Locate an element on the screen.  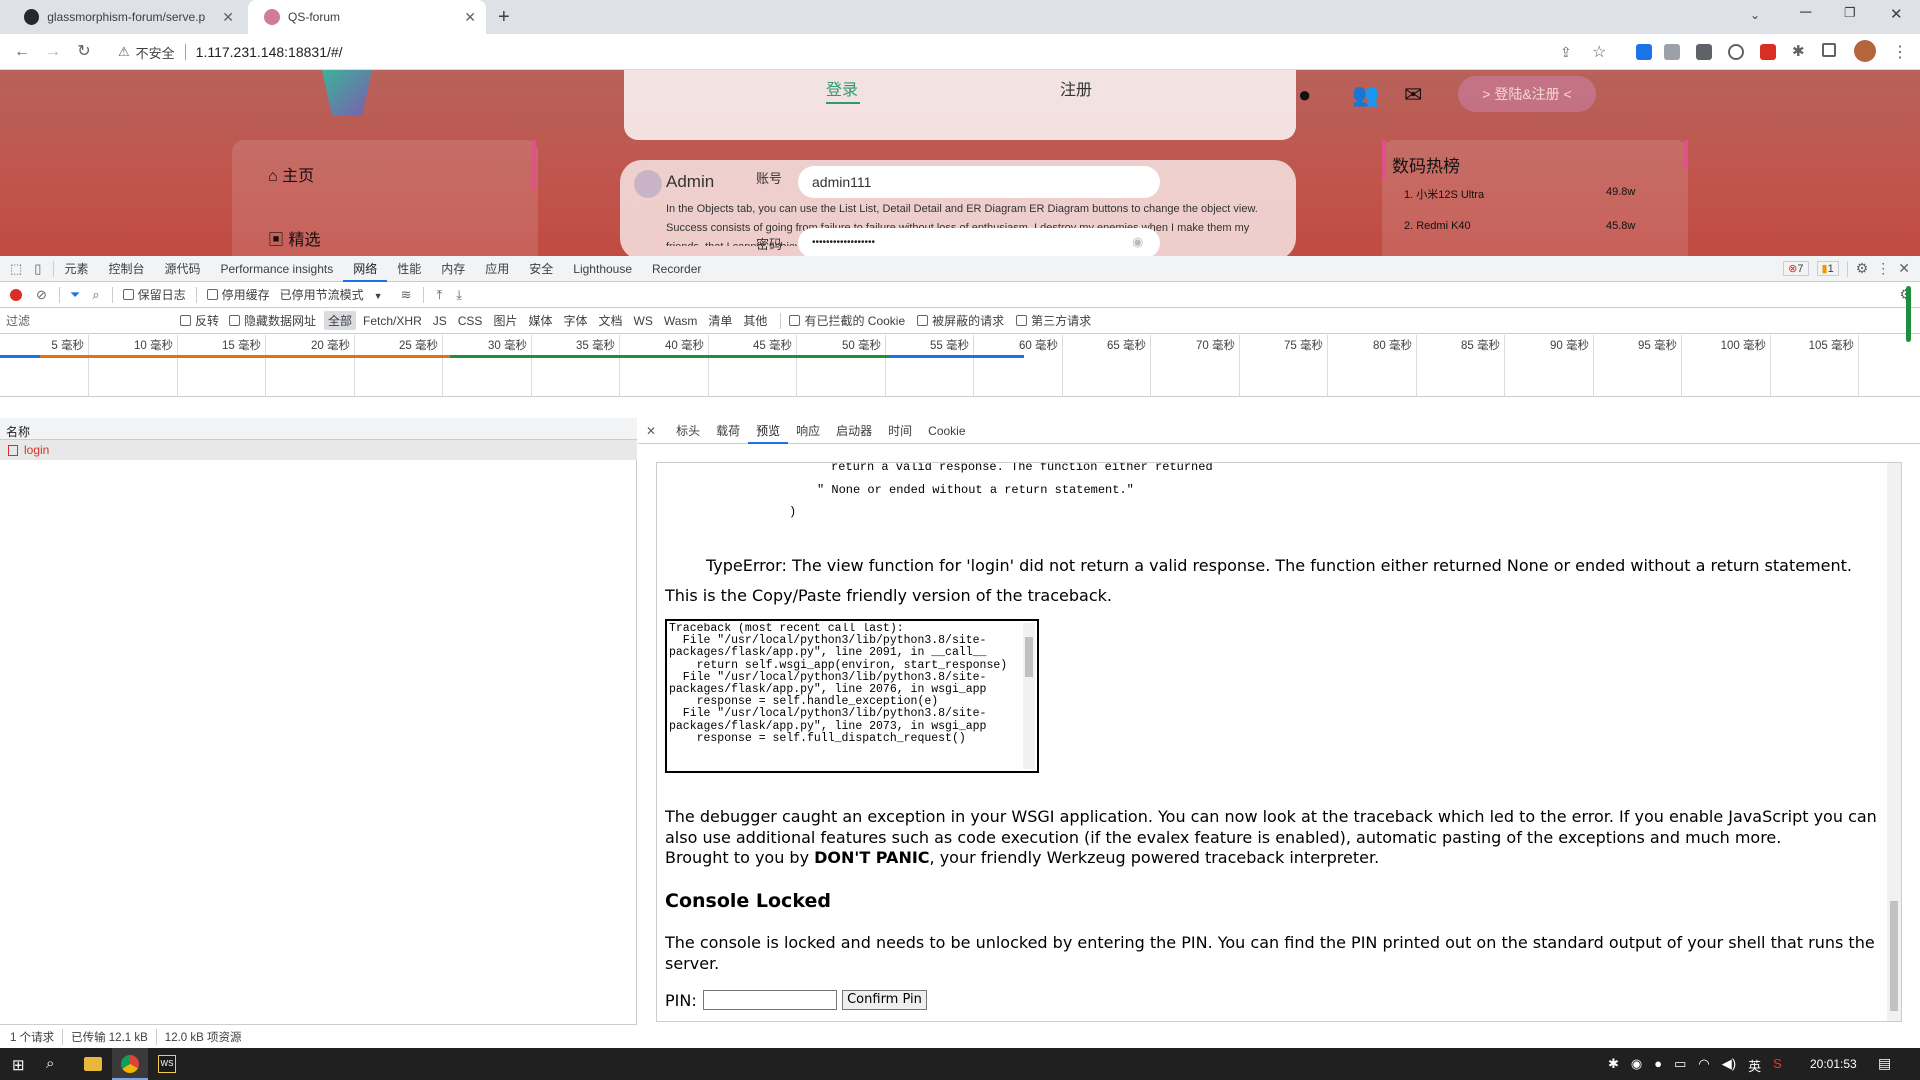
bookmark-star-icon: ☆ is located at coordinates (1599, 52).